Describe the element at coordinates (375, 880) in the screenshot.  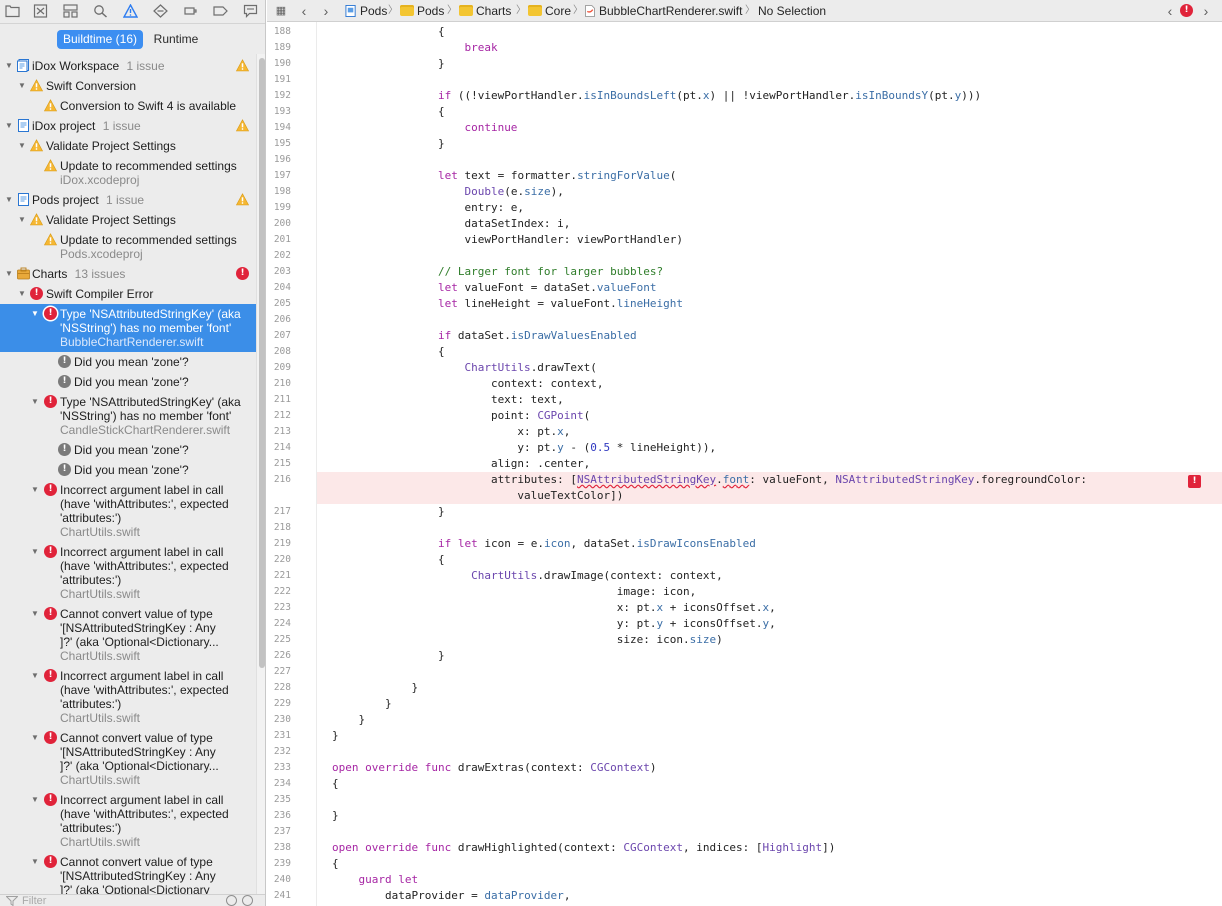
I see `code-line: guard let` at that location.